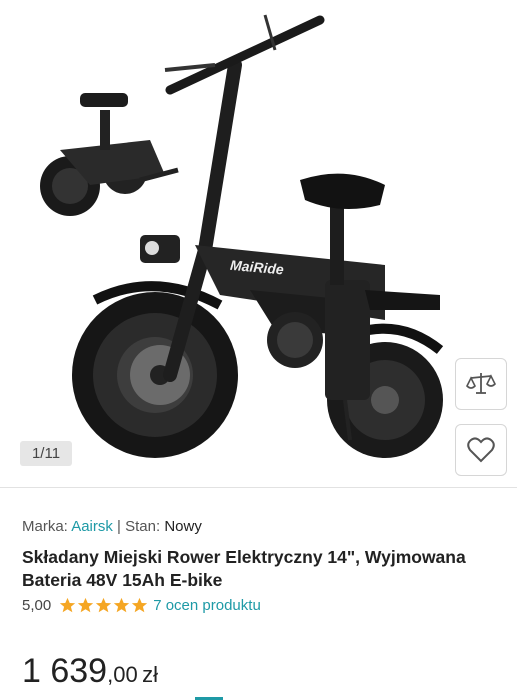 This screenshot has width=517, height=700. What do you see at coordinates (143, 526) in the screenshot?
I see `condition-label: Stan:` at bounding box center [143, 526].